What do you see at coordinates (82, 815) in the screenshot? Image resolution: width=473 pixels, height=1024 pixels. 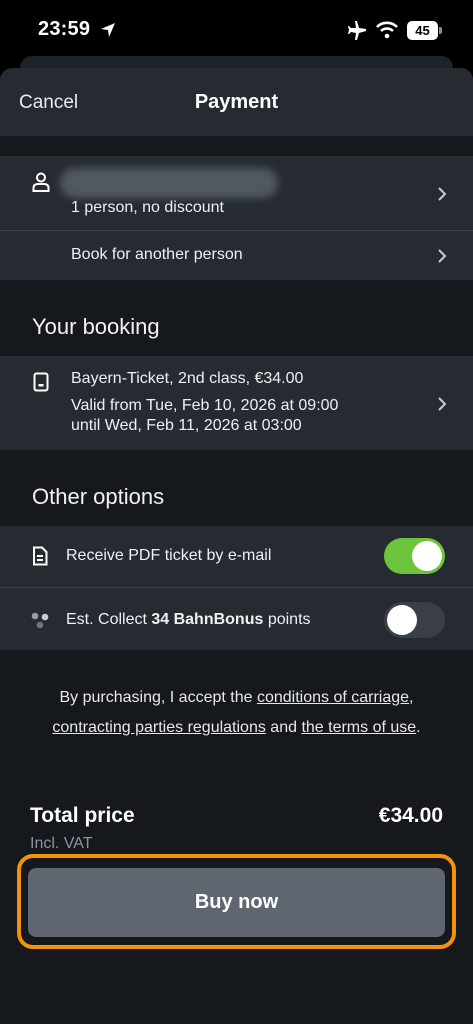 I see `total-price-label: Total price` at bounding box center [82, 815].